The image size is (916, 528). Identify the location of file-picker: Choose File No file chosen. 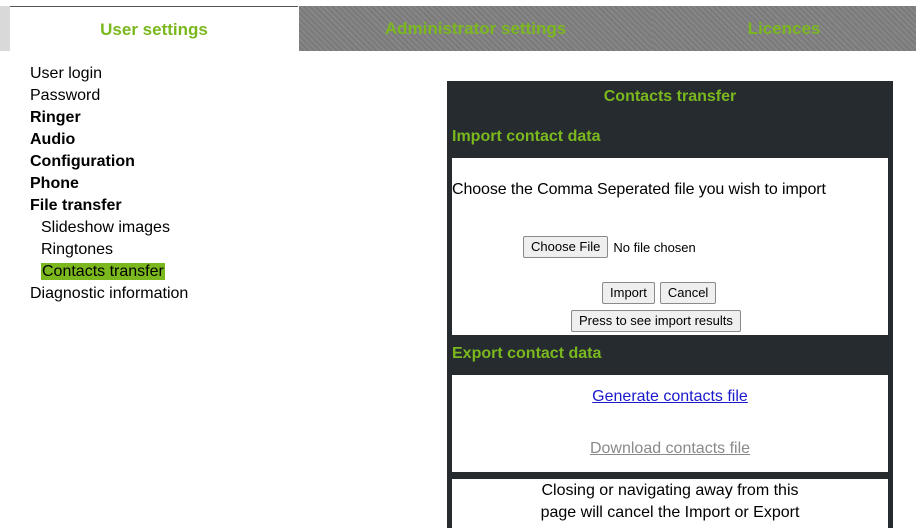
(609, 247).